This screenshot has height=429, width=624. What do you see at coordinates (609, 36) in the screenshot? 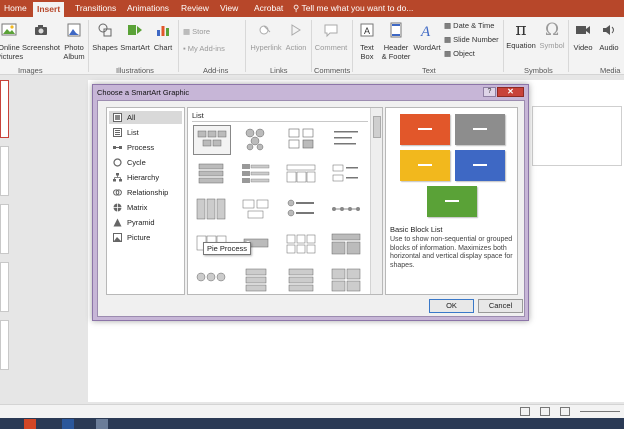
I see `audio-button: Audio` at bounding box center [609, 36].